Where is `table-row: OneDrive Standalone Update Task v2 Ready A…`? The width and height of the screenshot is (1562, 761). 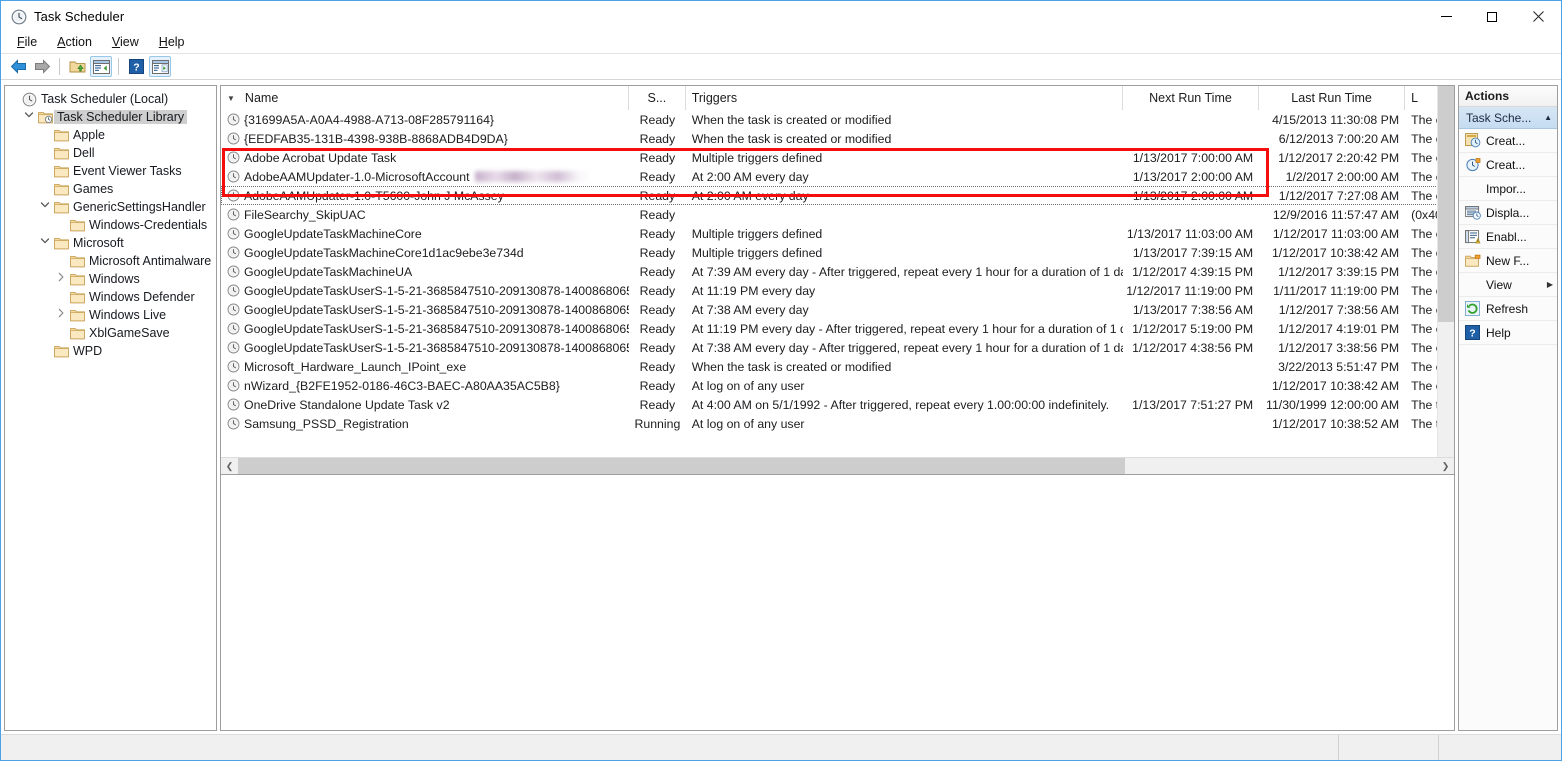 table-row: OneDrive Standalone Update Task v2 Ready A… is located at coordinates (837, 404).